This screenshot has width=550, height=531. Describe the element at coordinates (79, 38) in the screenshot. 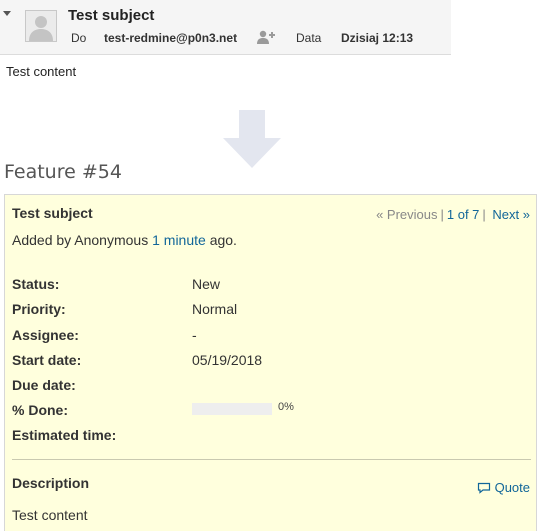

I see `to-label: Do` at that location.